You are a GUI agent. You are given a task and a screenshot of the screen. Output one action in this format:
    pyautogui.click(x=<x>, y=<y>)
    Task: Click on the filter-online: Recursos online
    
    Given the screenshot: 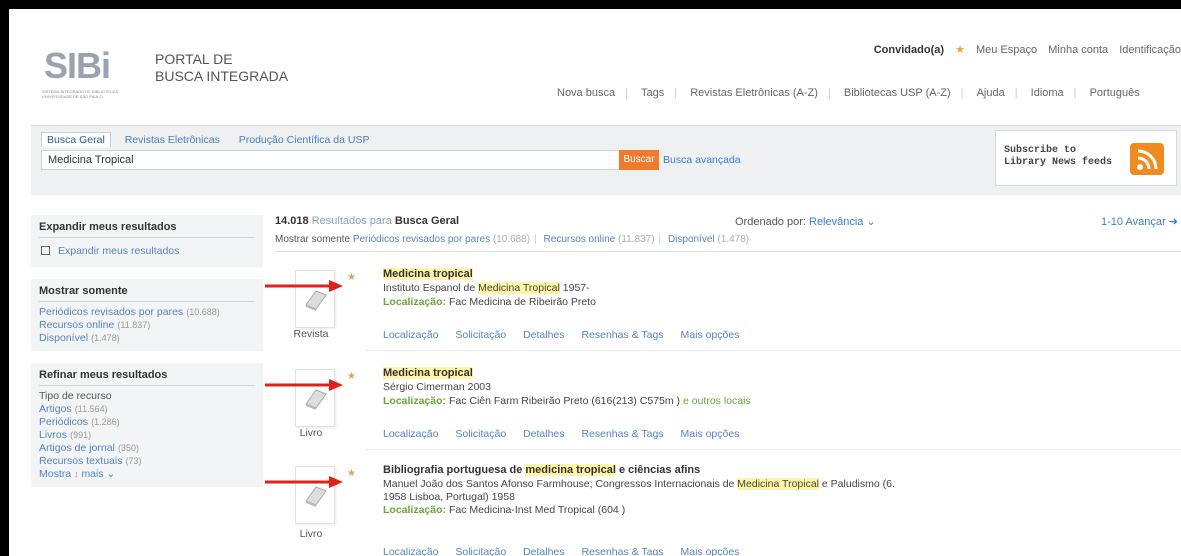 What is the action you would take?
    pyautogui.click(x=580, y=239)
    